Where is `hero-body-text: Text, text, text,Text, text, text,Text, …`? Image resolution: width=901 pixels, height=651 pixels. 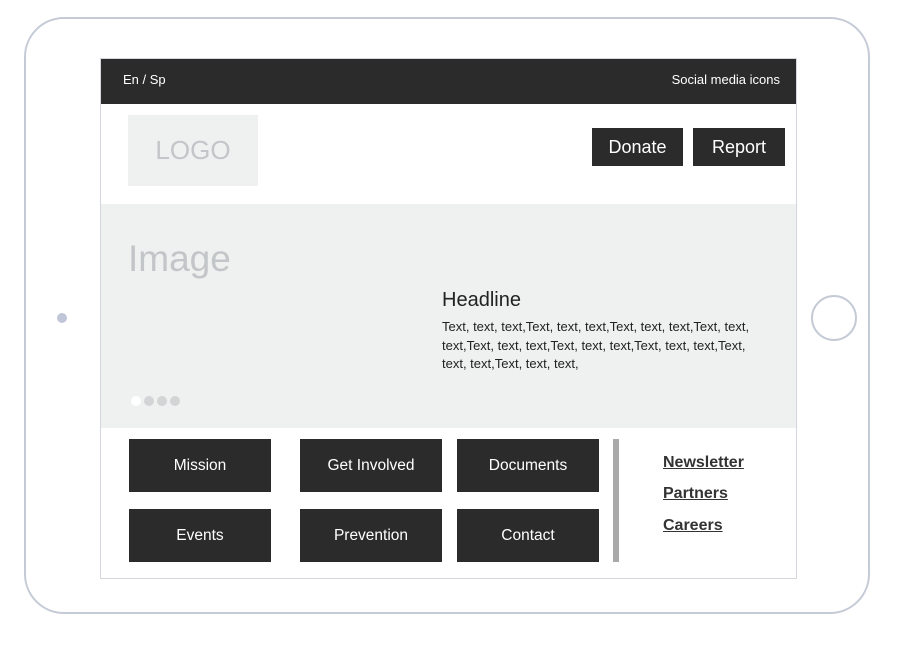 hero-body-text: Text, text, text,Text, text, text,Text, … is located at coordinates (596, 345).